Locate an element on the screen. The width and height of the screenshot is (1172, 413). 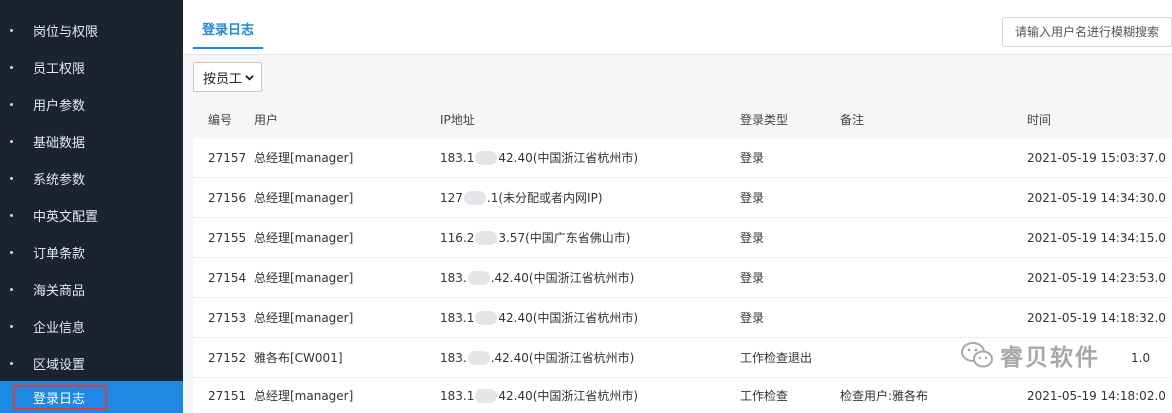
sidebar-item-label: 海关商品 is located at coordinates (59, 291).